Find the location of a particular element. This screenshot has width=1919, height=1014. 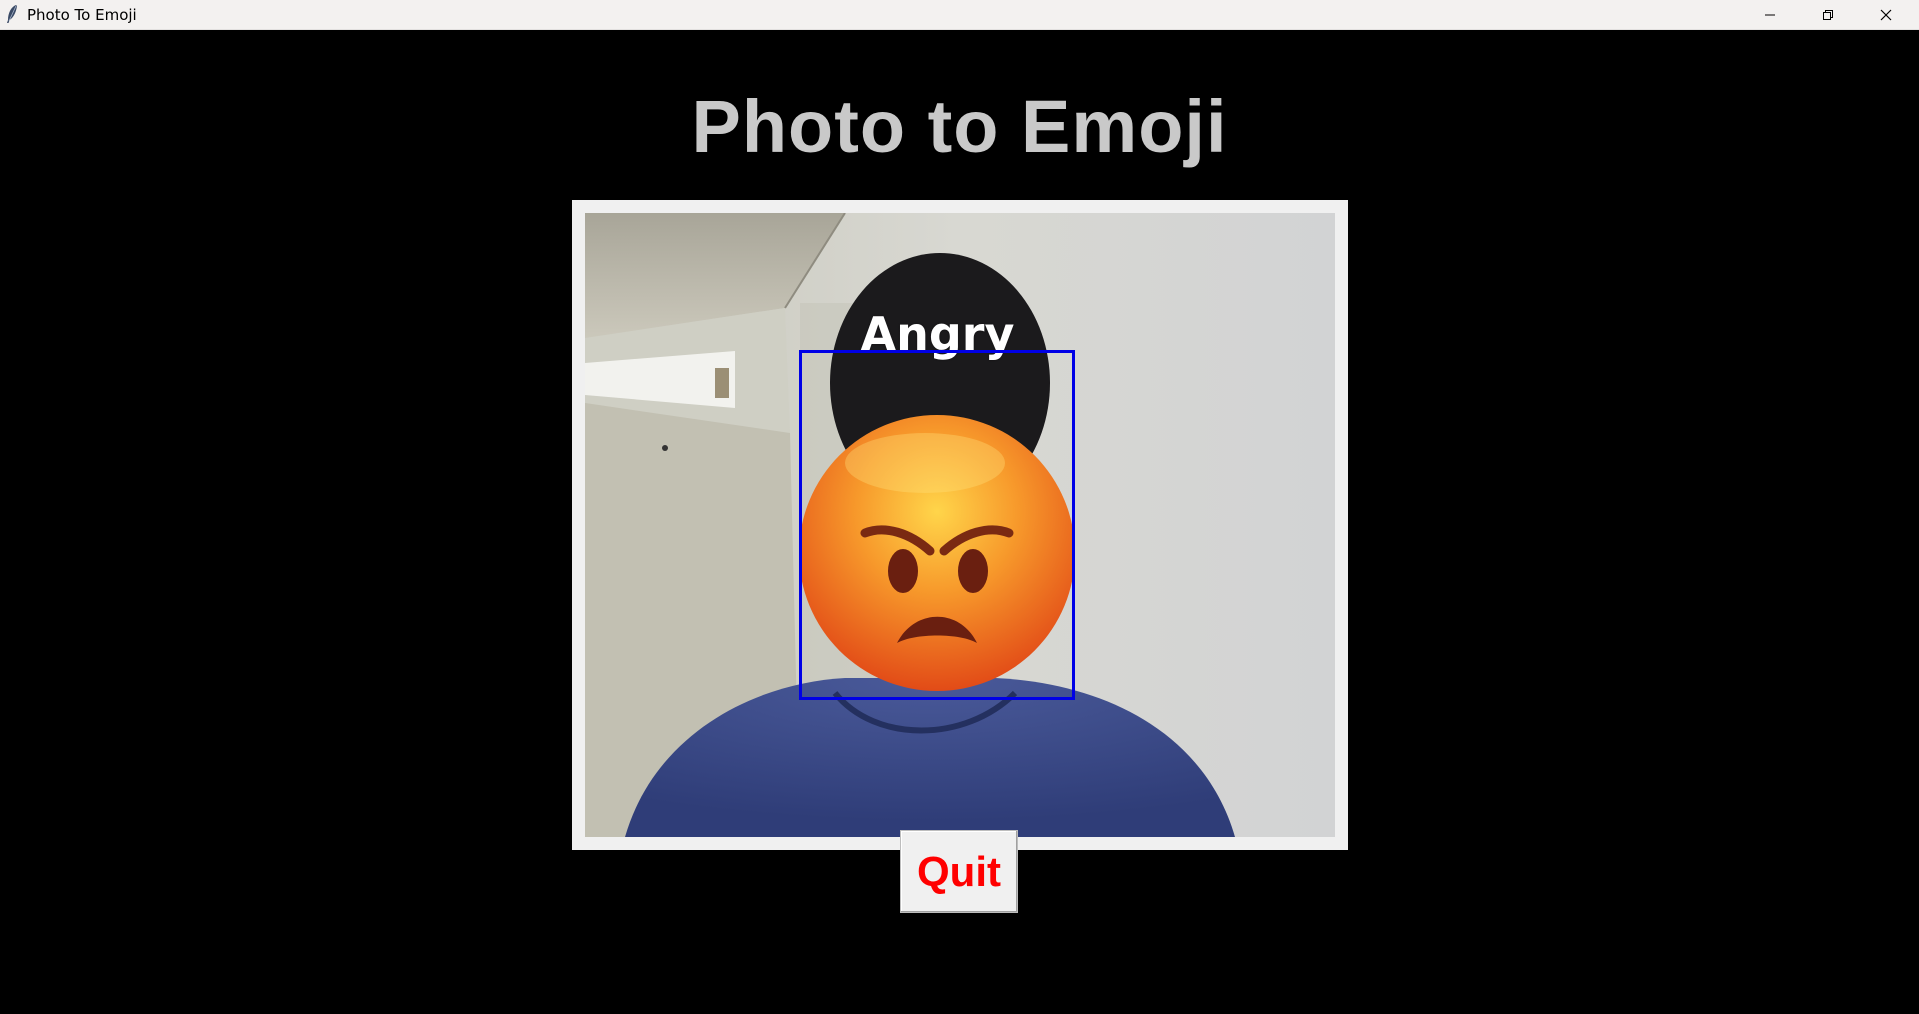

minimize-icon is located at coordinates (1770, 14).